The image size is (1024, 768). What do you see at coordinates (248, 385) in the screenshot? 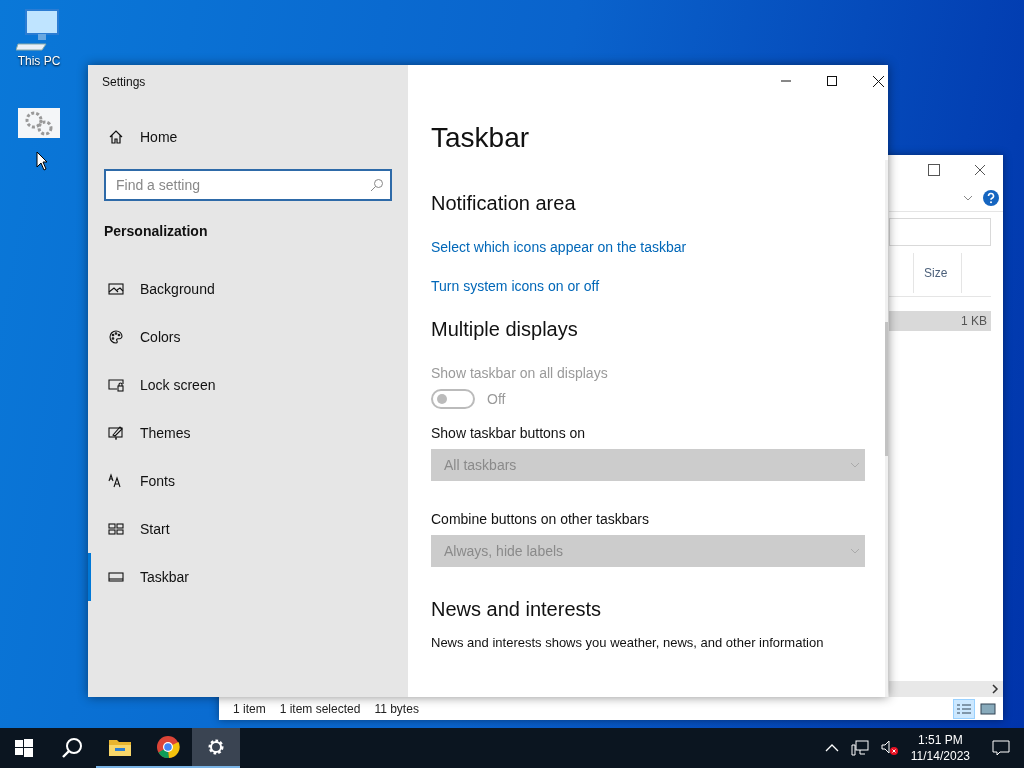
I see `nav-item: Lock screen` at bounding box center [248, 385].